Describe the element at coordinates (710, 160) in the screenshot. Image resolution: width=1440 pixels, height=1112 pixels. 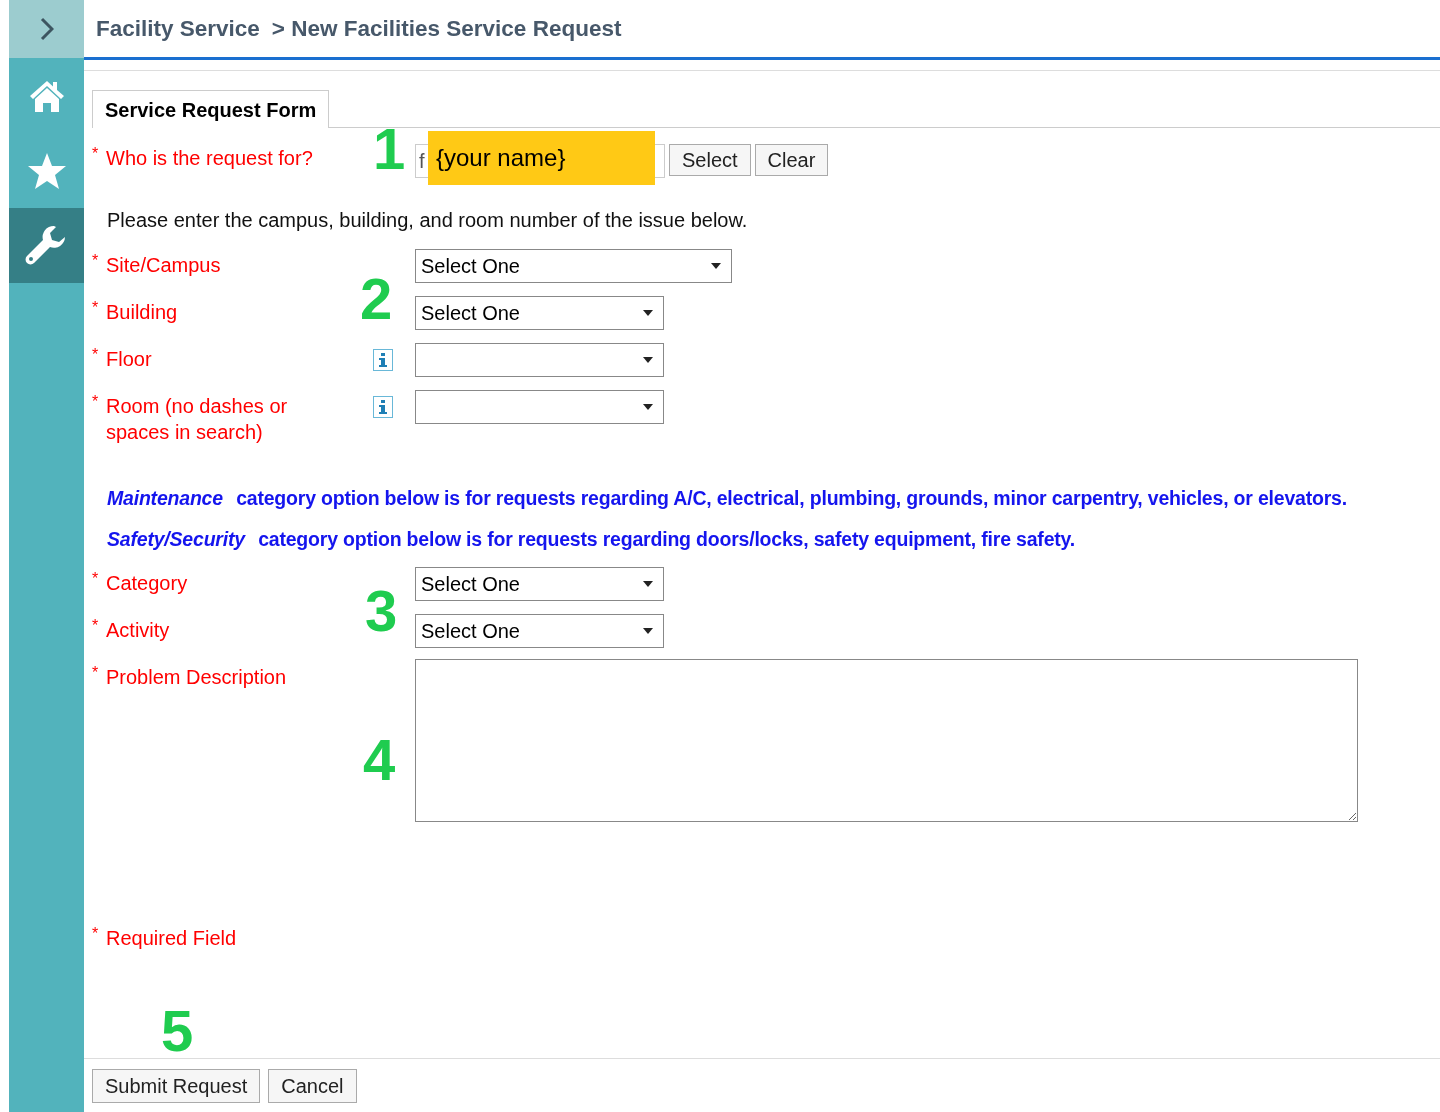
I see `lookup-button: Select` at that location.